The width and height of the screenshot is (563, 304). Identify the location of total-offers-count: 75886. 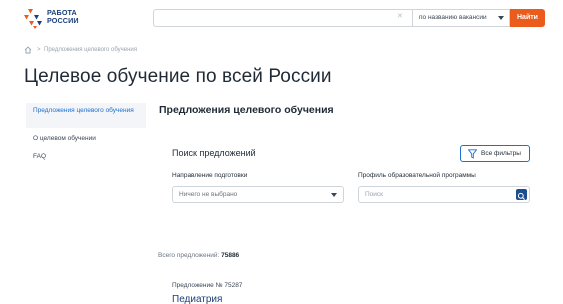
(230, 255).